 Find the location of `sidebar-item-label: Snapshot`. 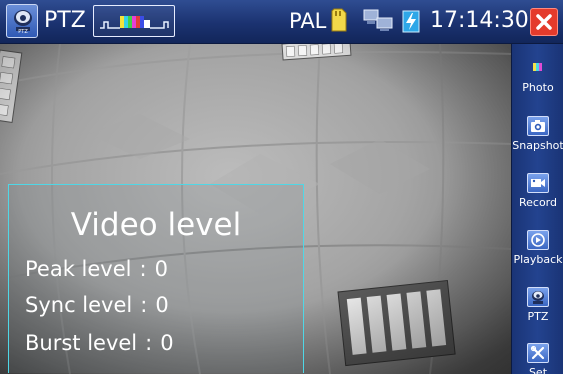

sidebar-item-label: Snapshot is located at coordinates (537, 145).